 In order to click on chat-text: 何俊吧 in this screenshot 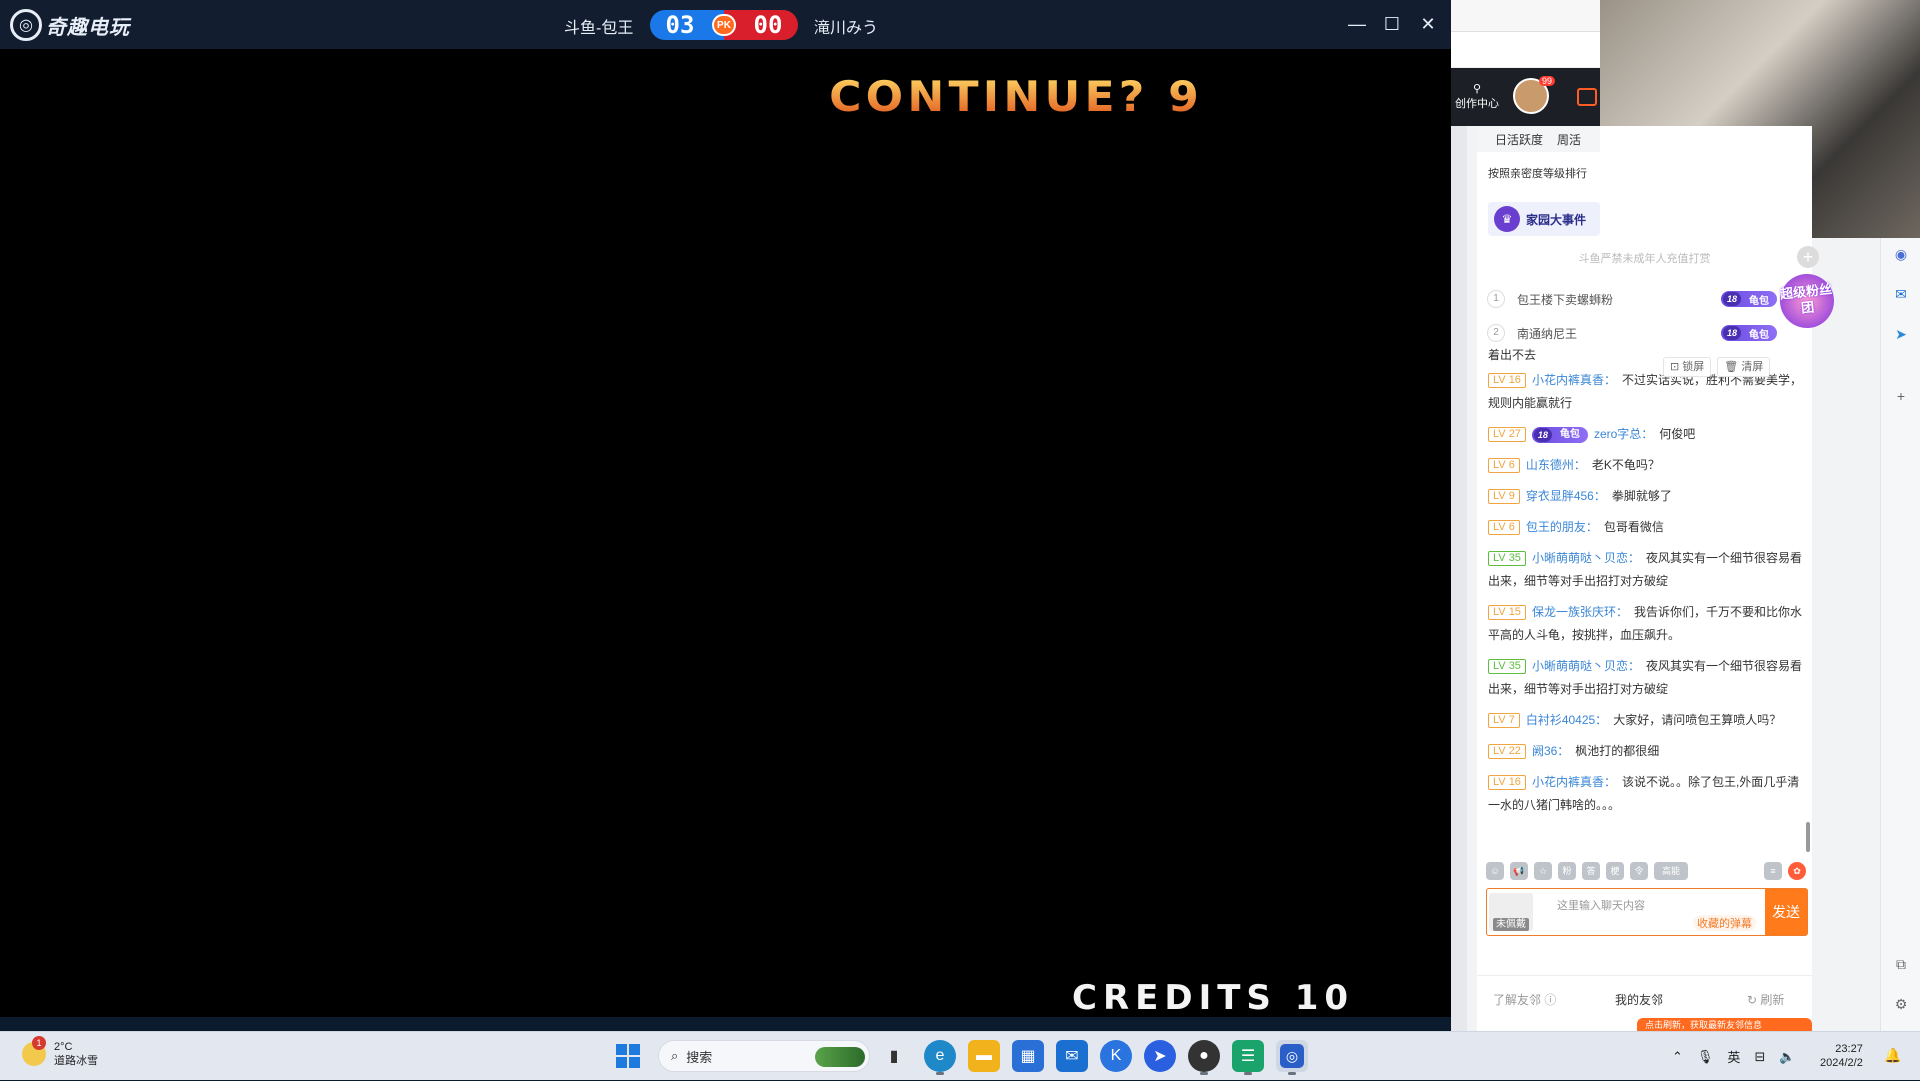, I will do `click(1677, 434)`.